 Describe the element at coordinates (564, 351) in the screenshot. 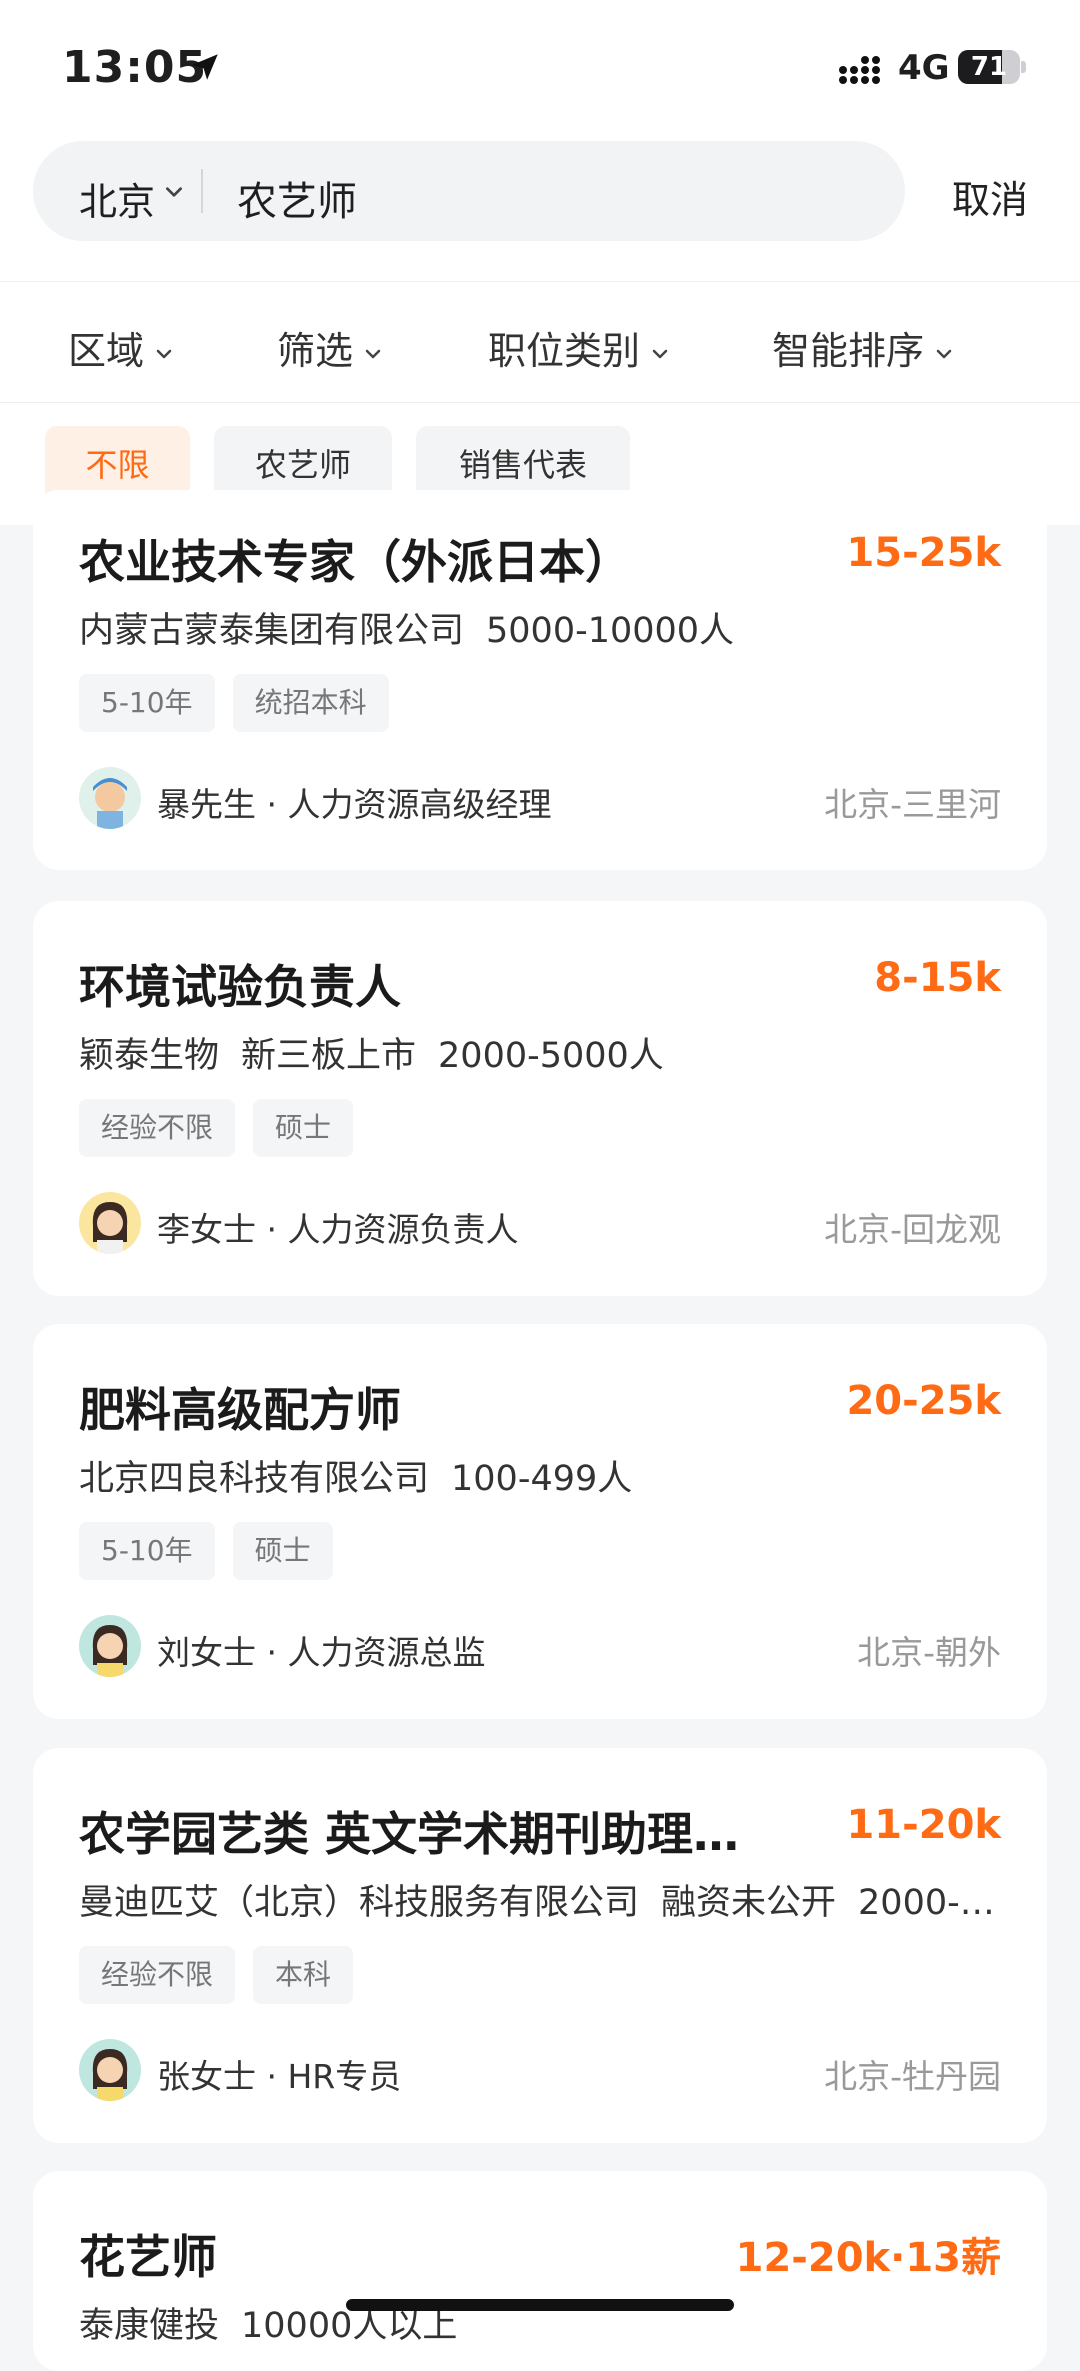

I see `filter-label: 职位类别` at that location.